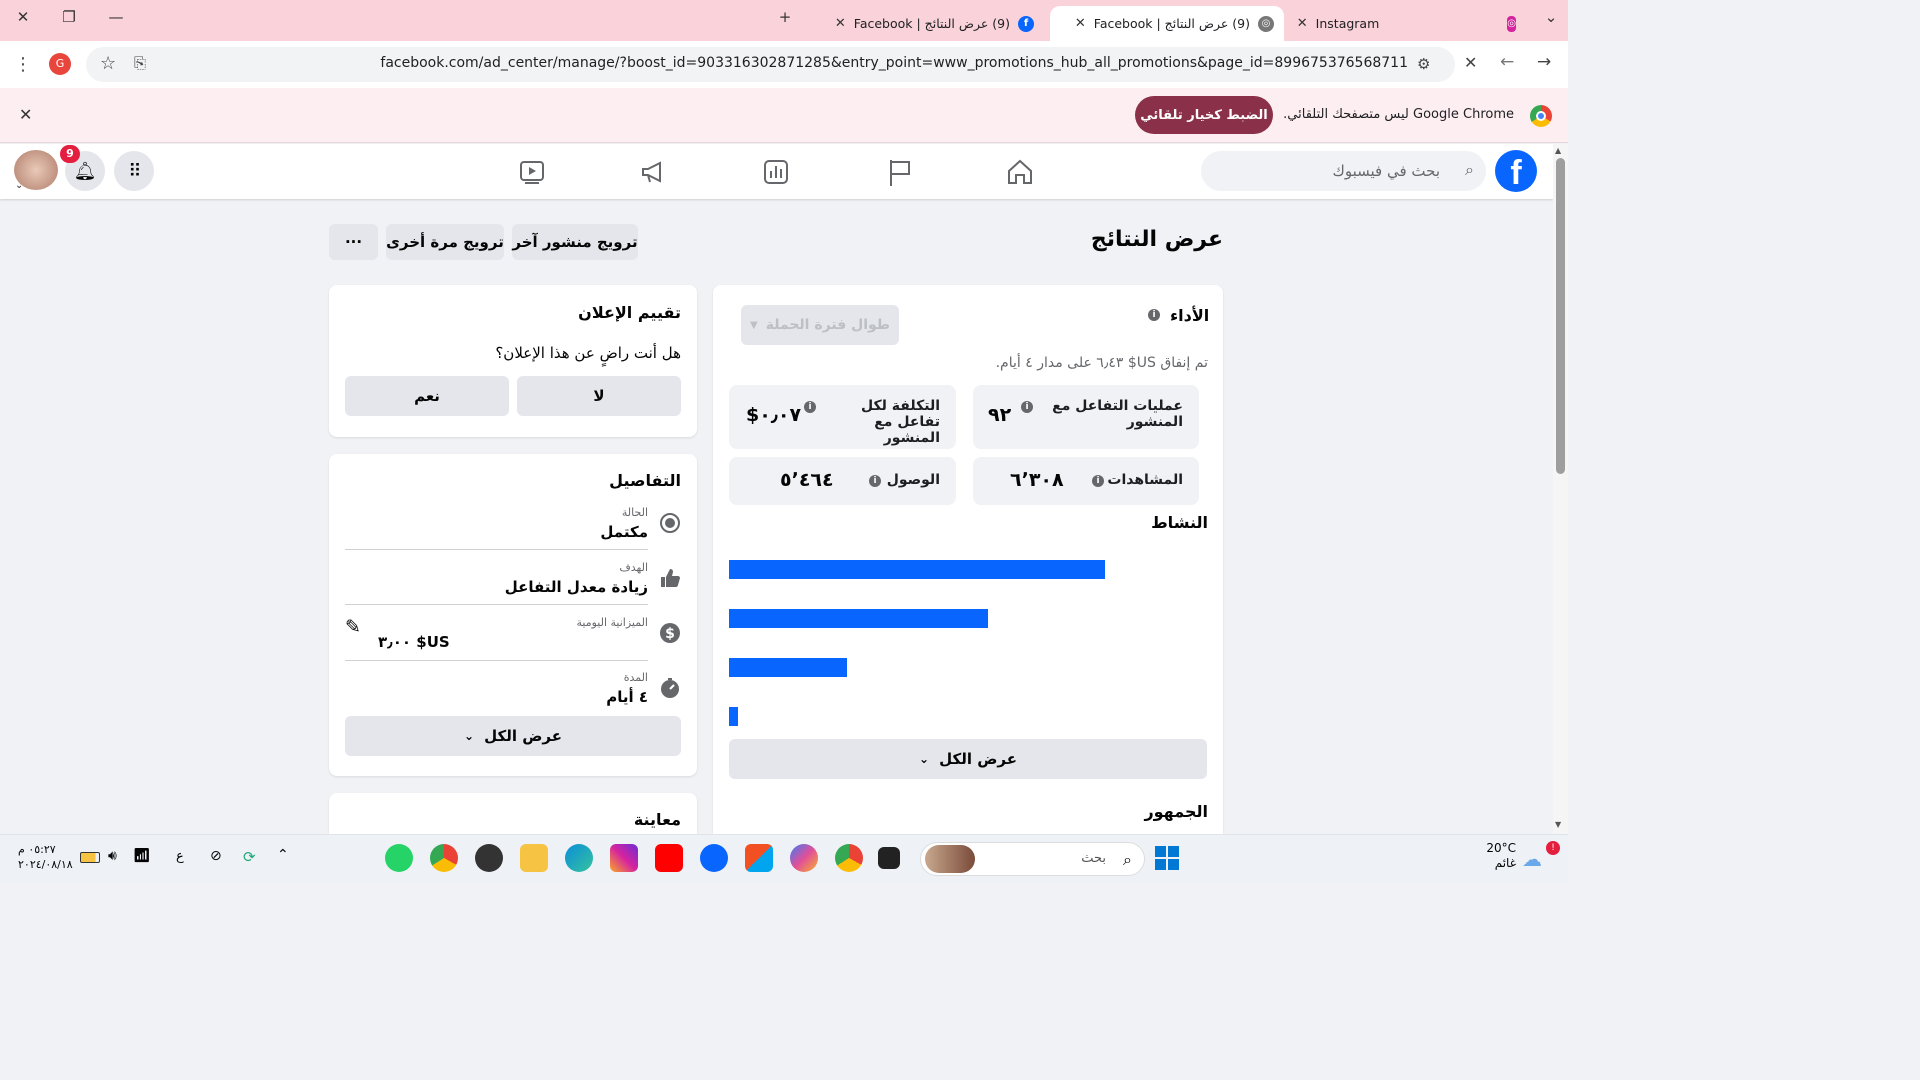 This screenshot has width=1920, height=1080. I want to click on scroll-down-arrow-icon: ▼, so click(1558, 824).